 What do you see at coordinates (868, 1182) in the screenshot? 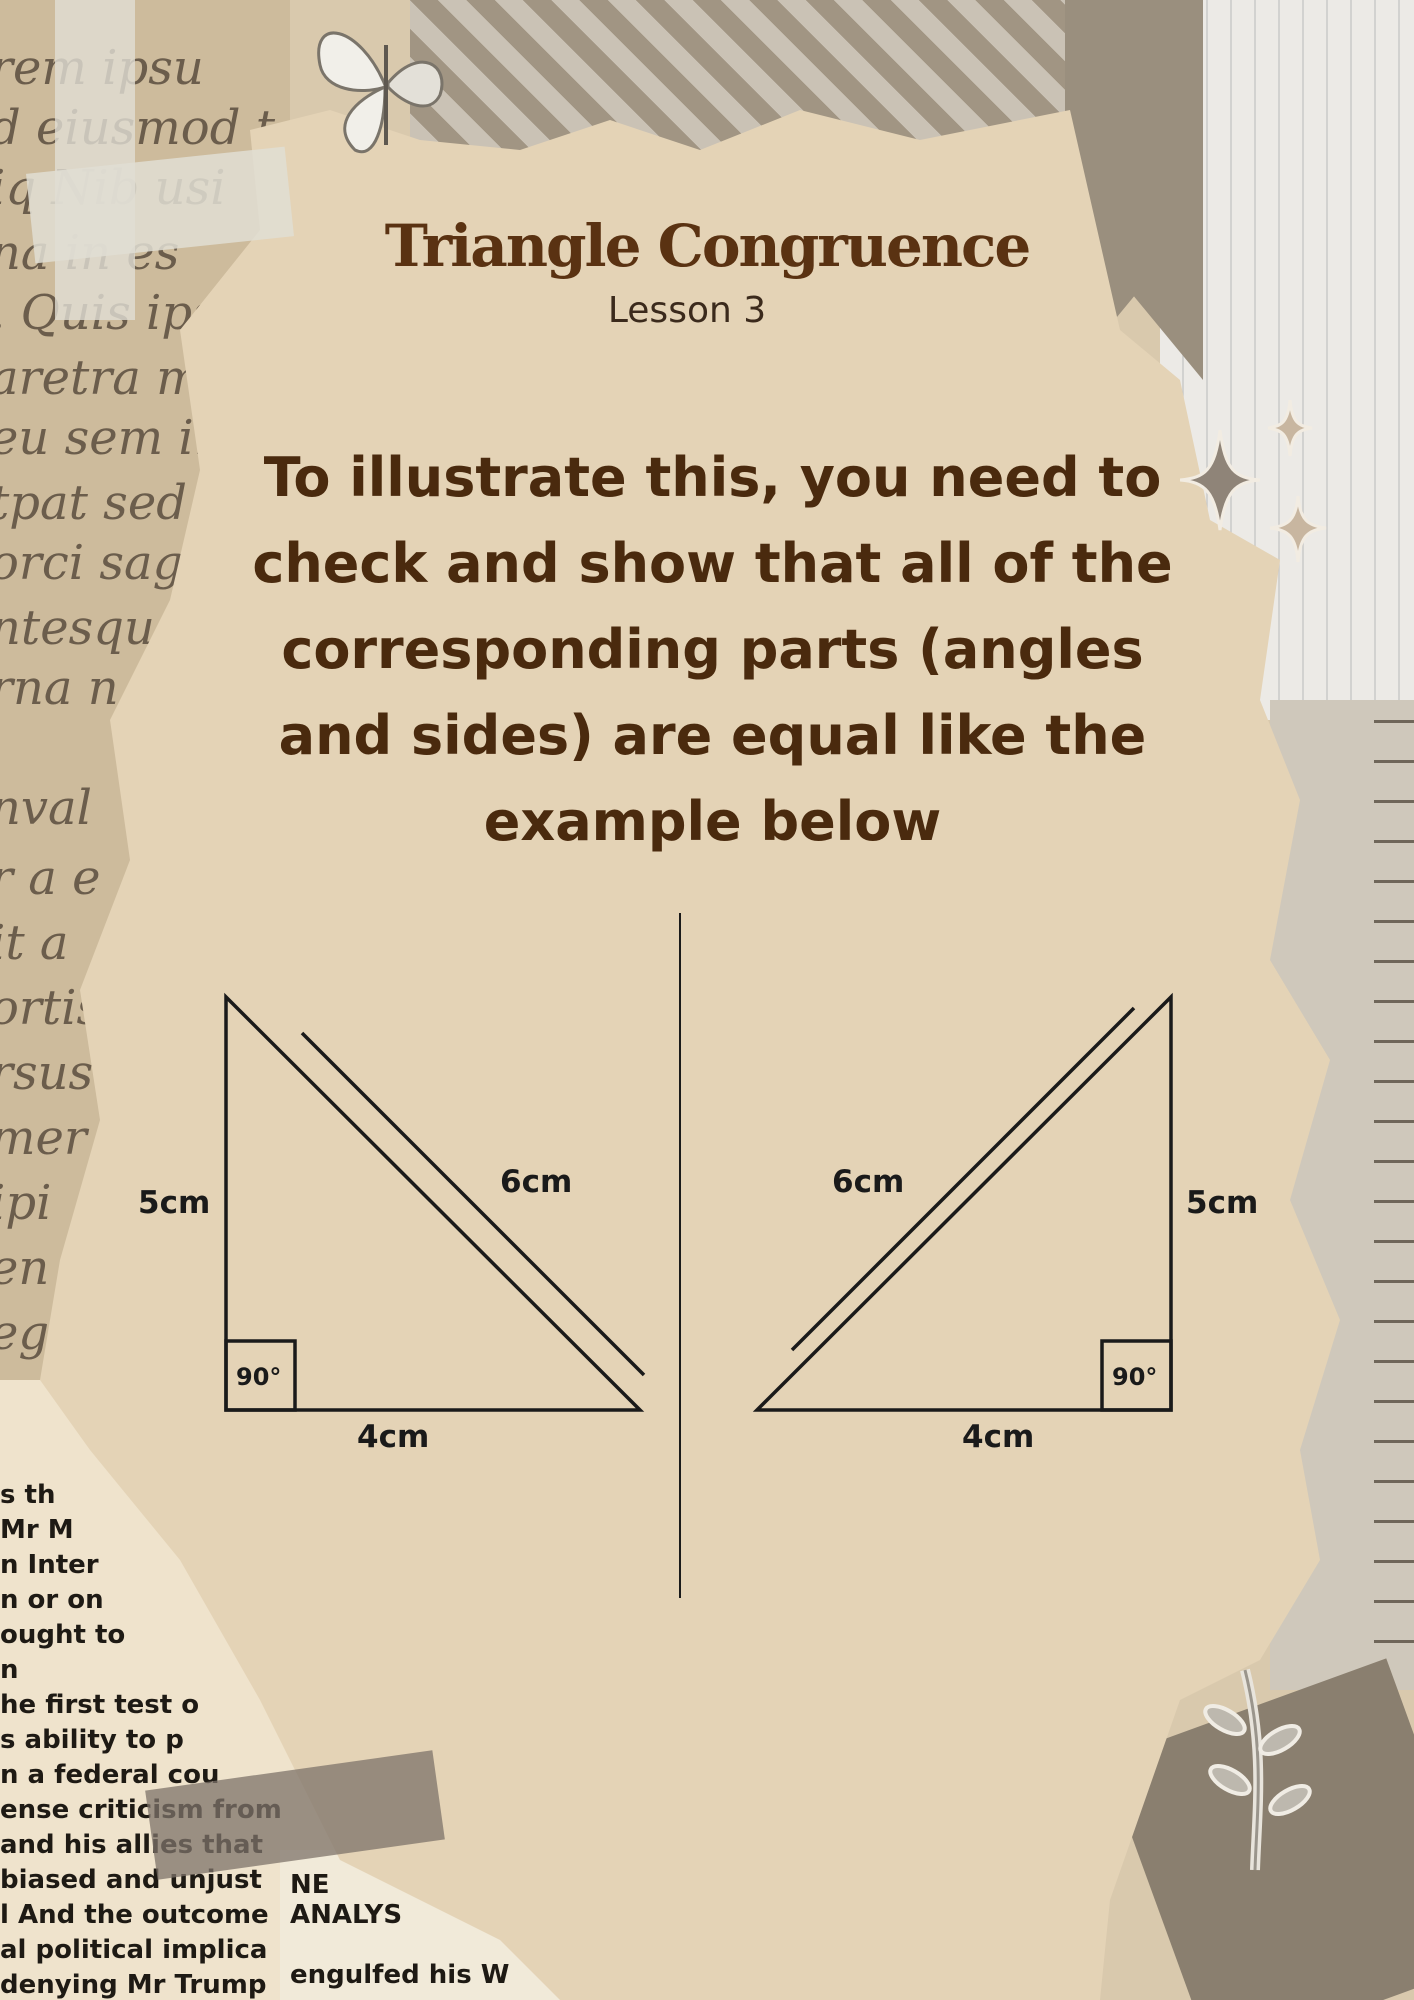
I see `right-label-hypotenuse: 6cm` at bounding box center [868, 1182].